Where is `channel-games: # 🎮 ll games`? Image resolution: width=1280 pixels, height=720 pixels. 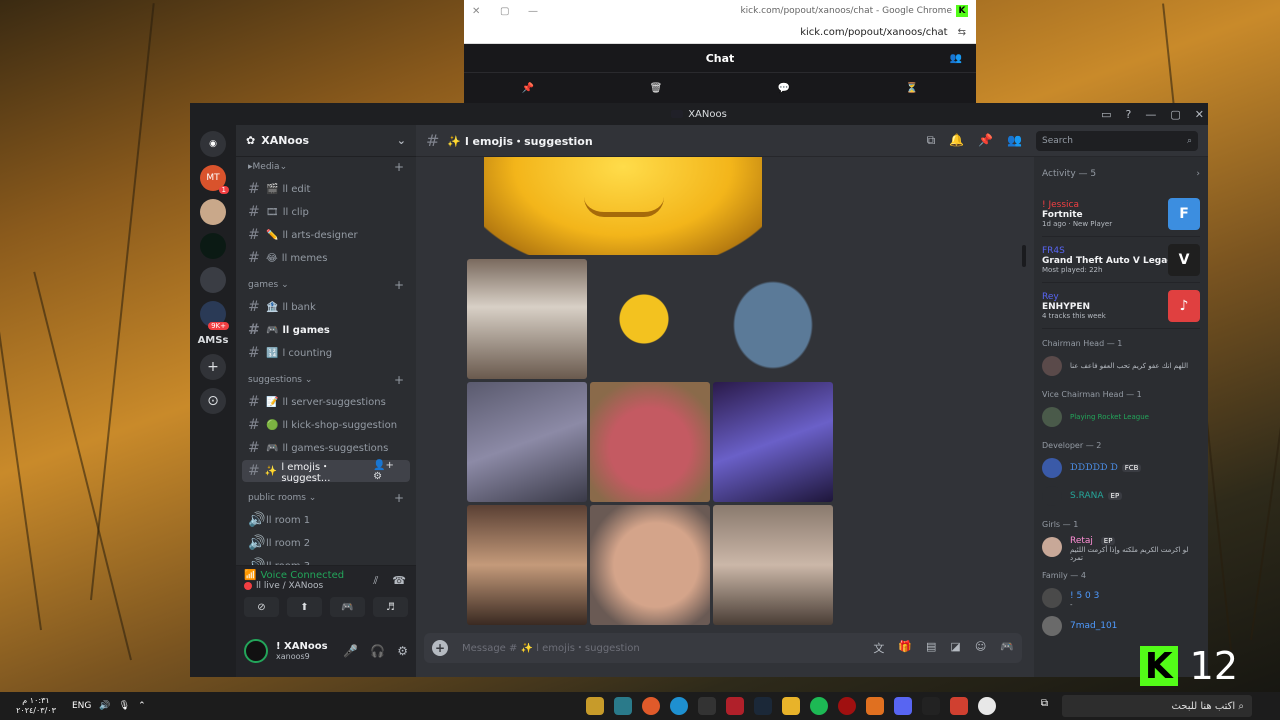 channel-games: # 🎮 ll games is located at coordinates (326, 330).